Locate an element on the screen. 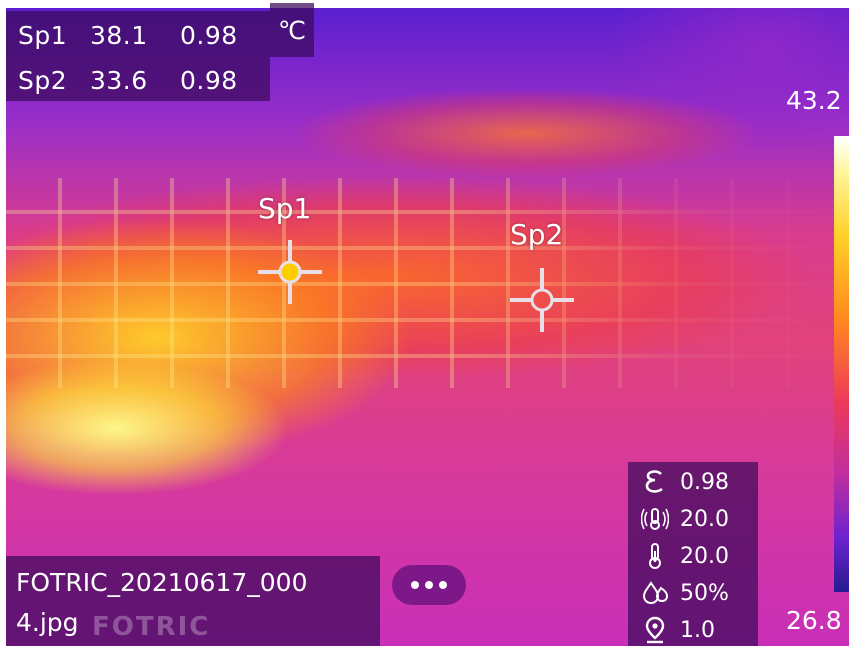  param-reflected-temperature: 20.0 is located at coordinates (684, 519).